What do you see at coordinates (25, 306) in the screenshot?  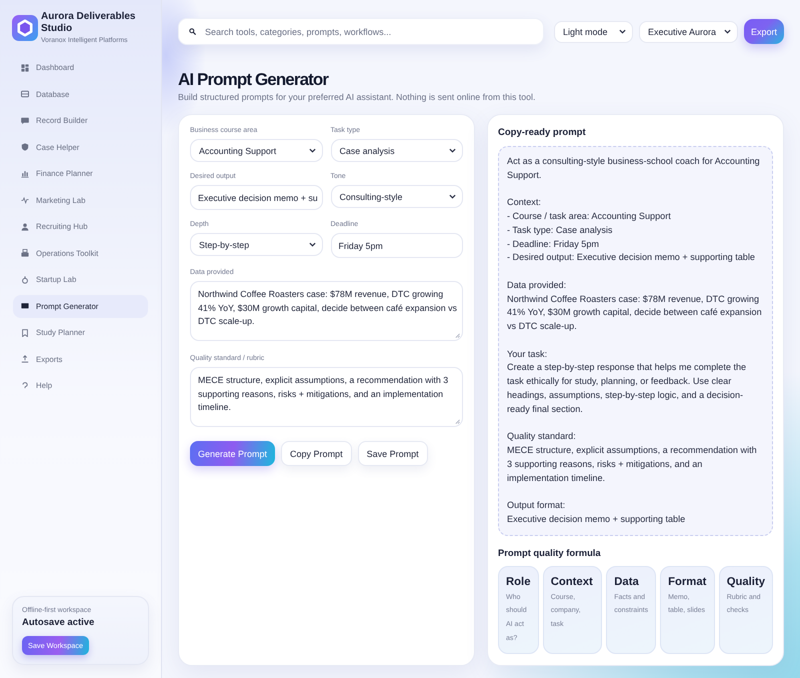 I see `monitor-icon` at bounding box center [25, 306].